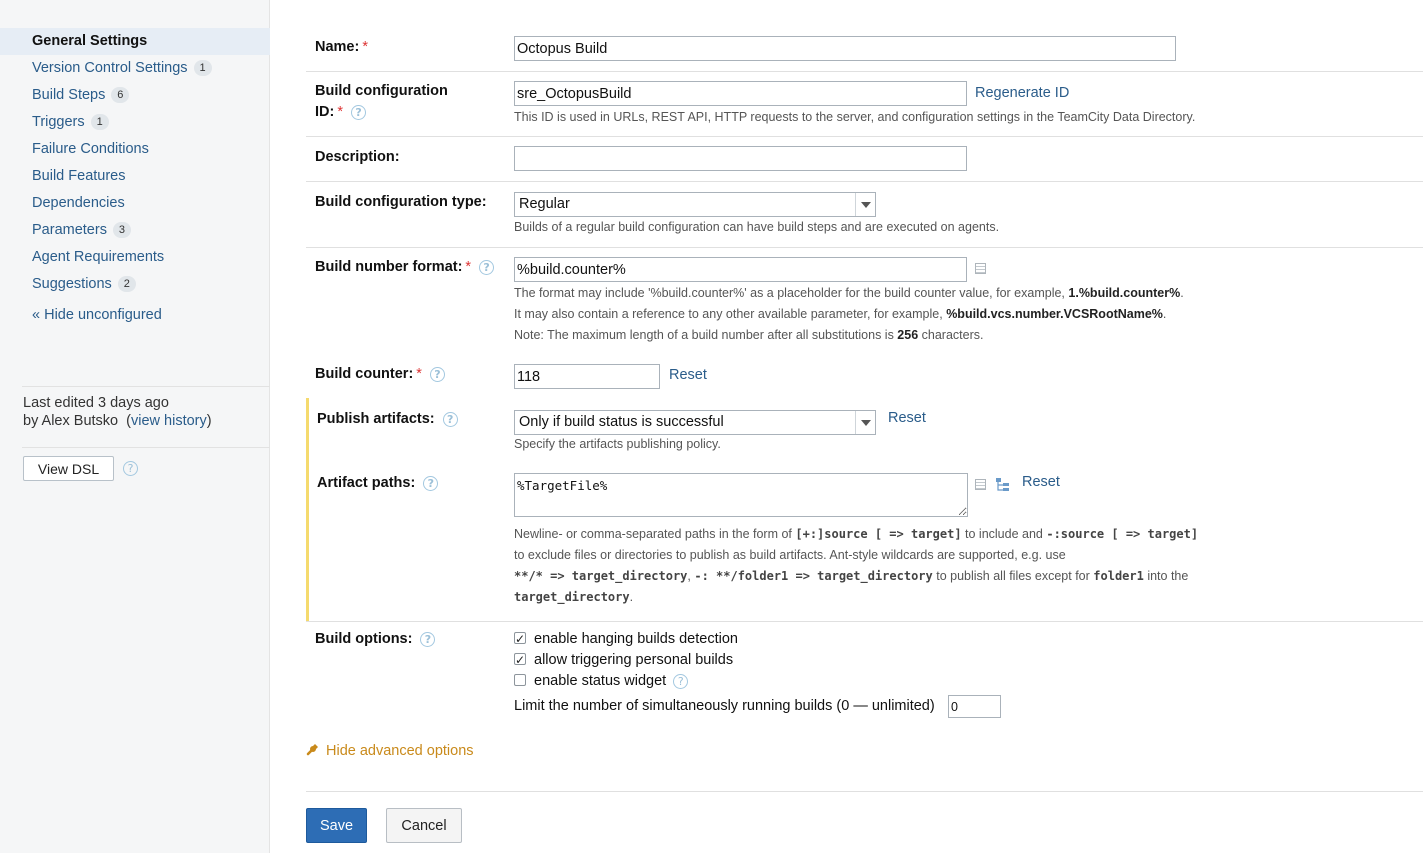  Describe the element at coordinates (71, 421) in the screenshot. I see `last-edited-by: by Alex Butsko` at that location.